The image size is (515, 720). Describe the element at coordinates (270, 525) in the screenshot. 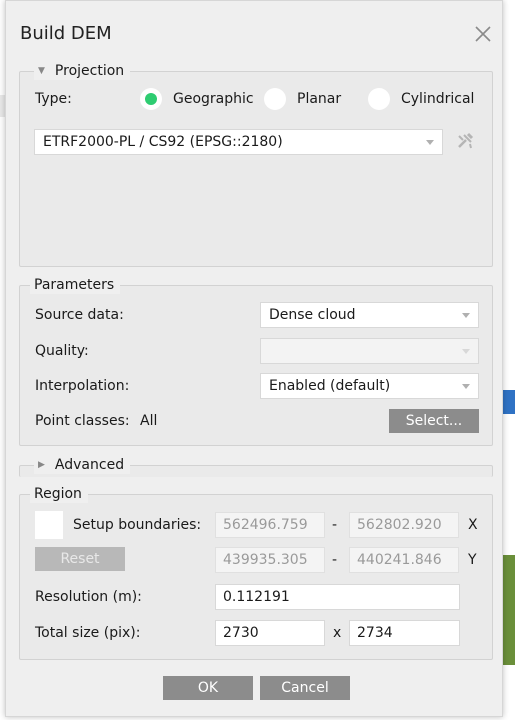

I see `x-min-field: 562496.759` at that location.